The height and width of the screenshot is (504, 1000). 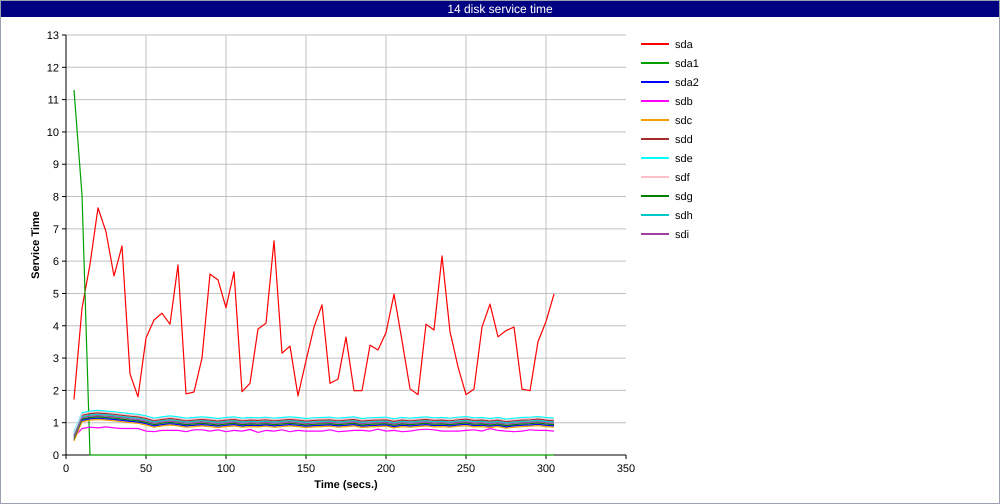 I want to click on y-tick-label: 6, so click(x=55, y=262).